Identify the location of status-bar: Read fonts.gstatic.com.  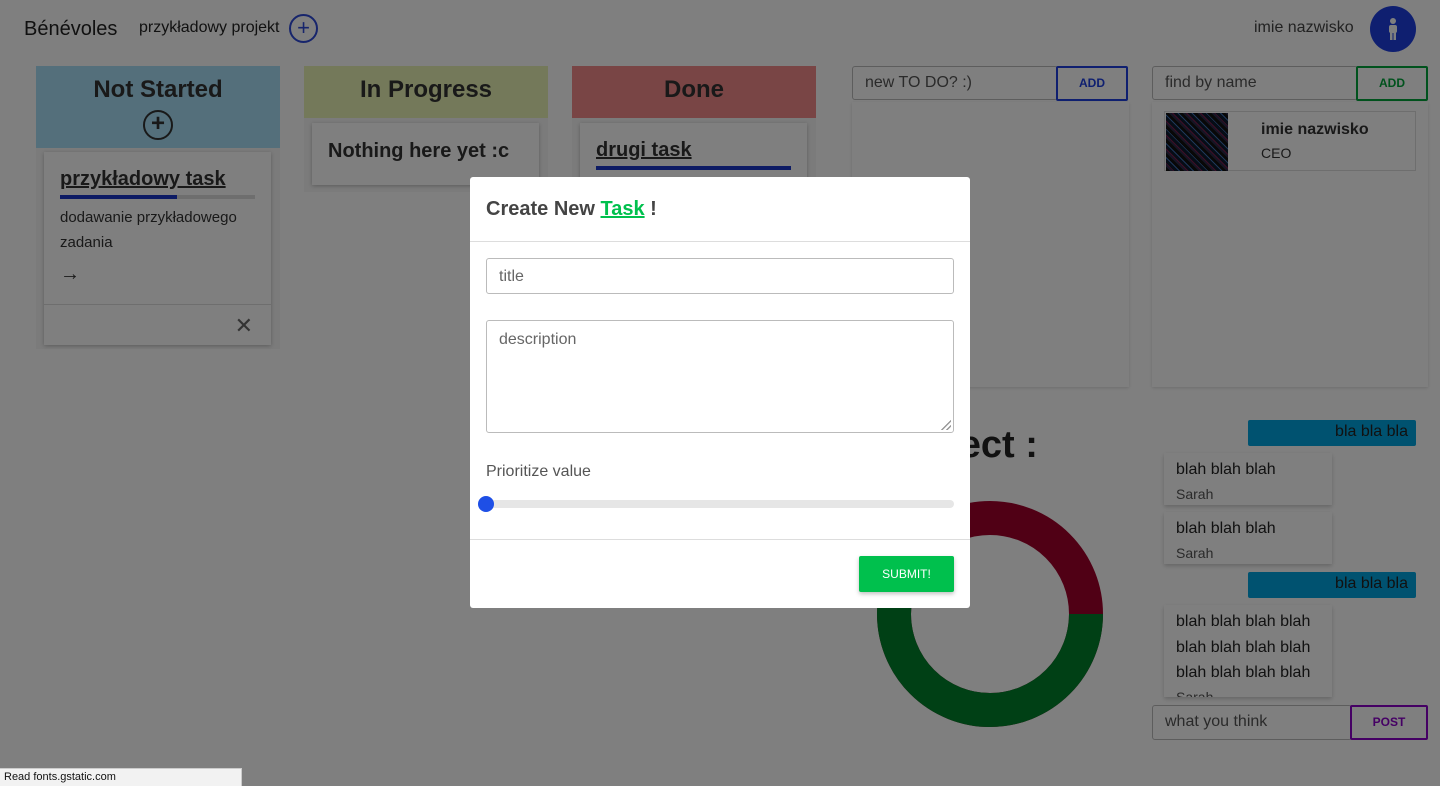
(121, 777).